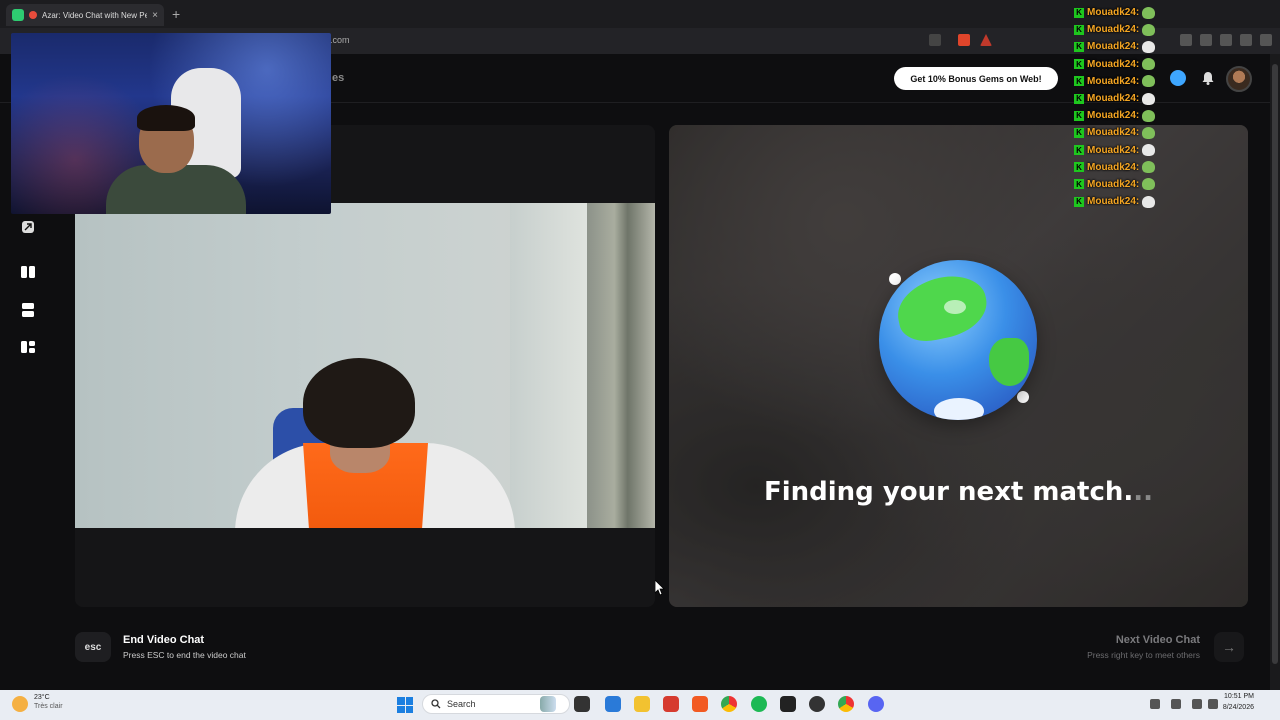  I want to click on widgets-icon, so click(613, 704).